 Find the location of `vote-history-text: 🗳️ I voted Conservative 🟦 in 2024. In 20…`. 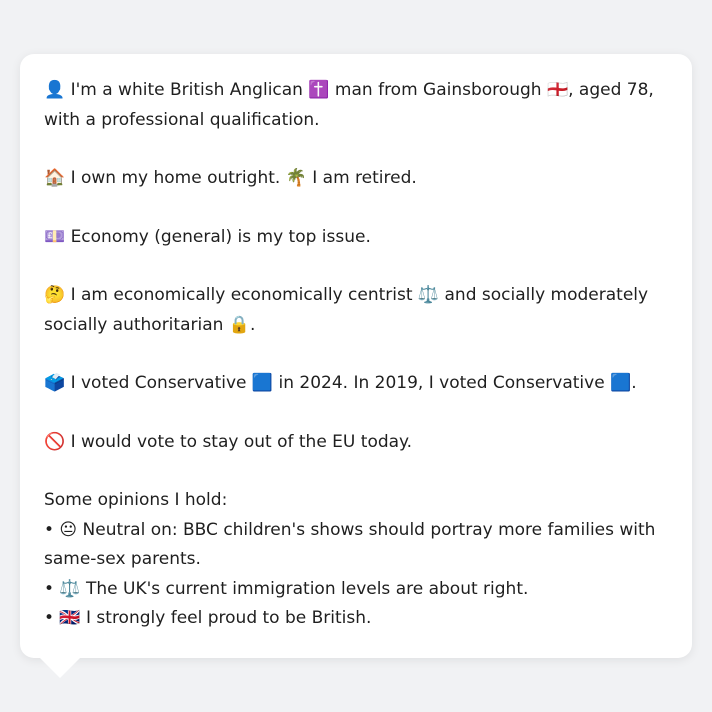

vote-history-text: 🗳️ I voted Conservative 🟦 in 2024. In 20… is located at coordinates (340, 383).